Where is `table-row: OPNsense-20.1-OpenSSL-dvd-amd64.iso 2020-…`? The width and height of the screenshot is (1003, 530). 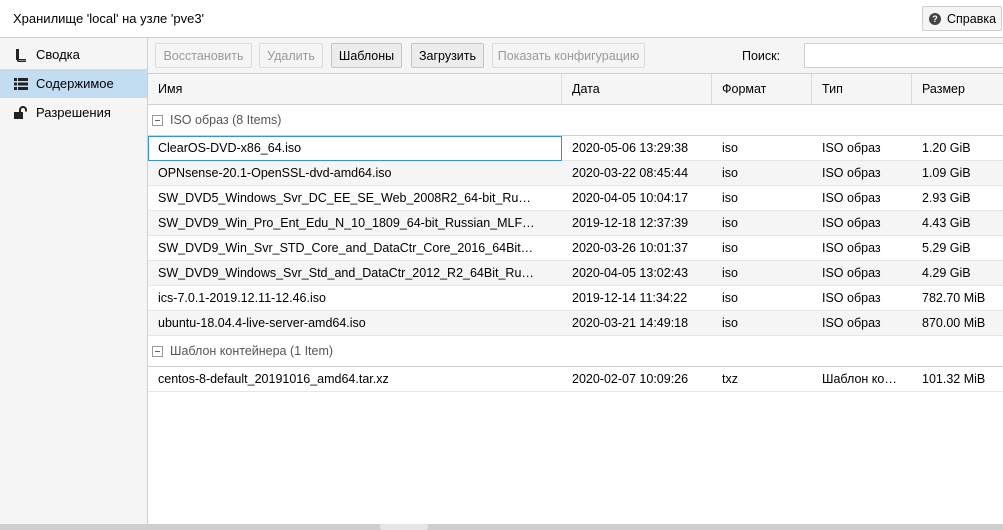
table-row: OPNsense-20.1-OpenSSL-dvd-amd64.iso 2020-… is located at coordinates (575, 173).